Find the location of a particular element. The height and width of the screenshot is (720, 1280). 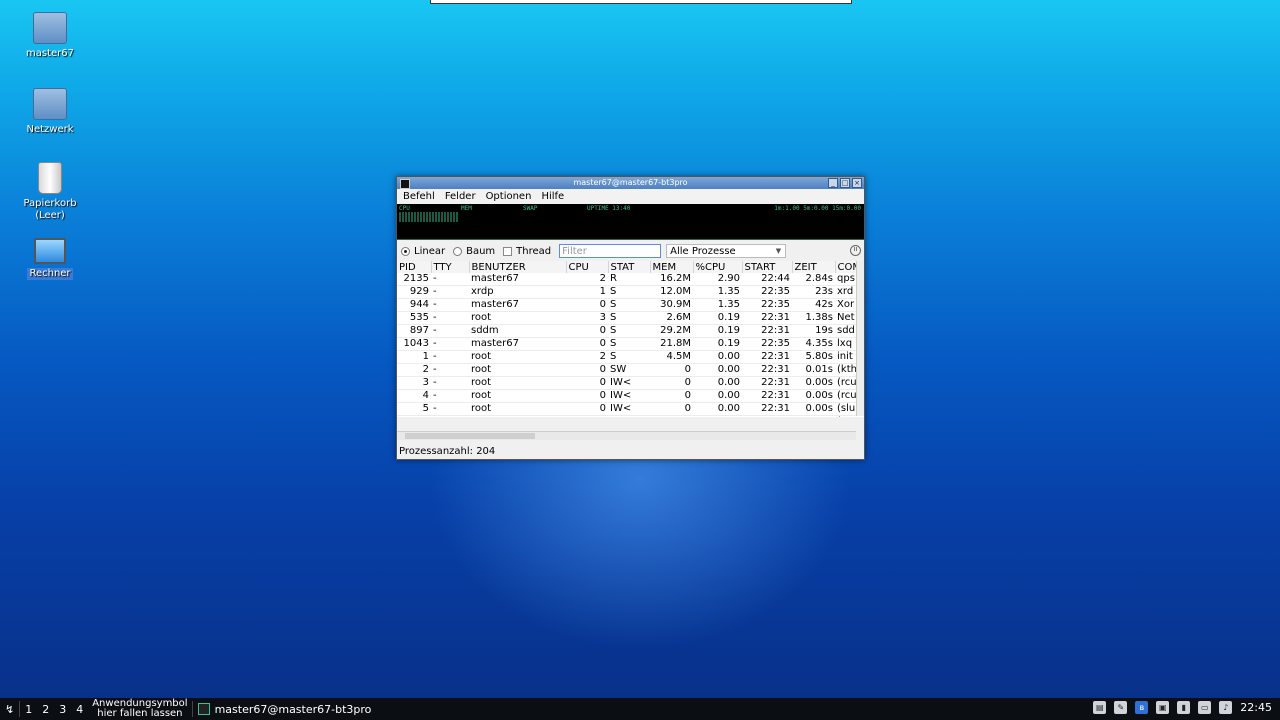

start-menu-icon: ↯ is located at coordinates (9, 709).